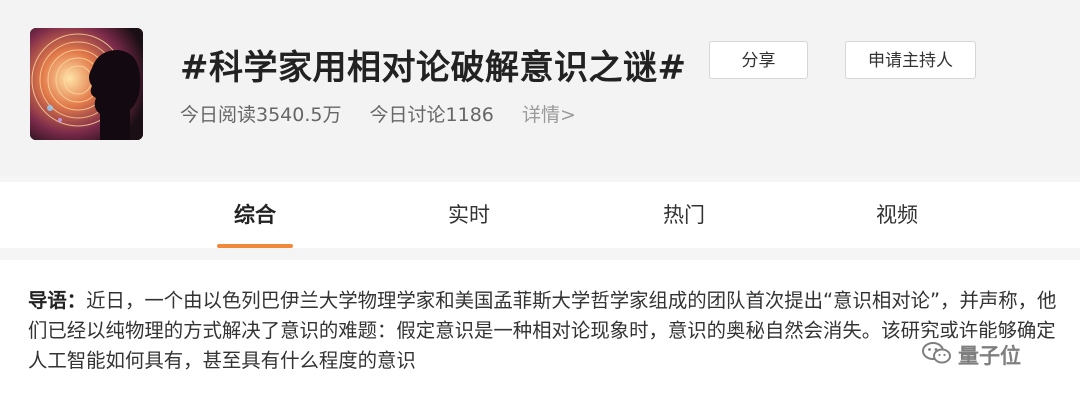 Image resolution: width=1080 pixels, height=404 pixels. Describe the element at coordinates (910, 60) in the screenshot. I see `apply-host-button: 申请主持人` at that location.